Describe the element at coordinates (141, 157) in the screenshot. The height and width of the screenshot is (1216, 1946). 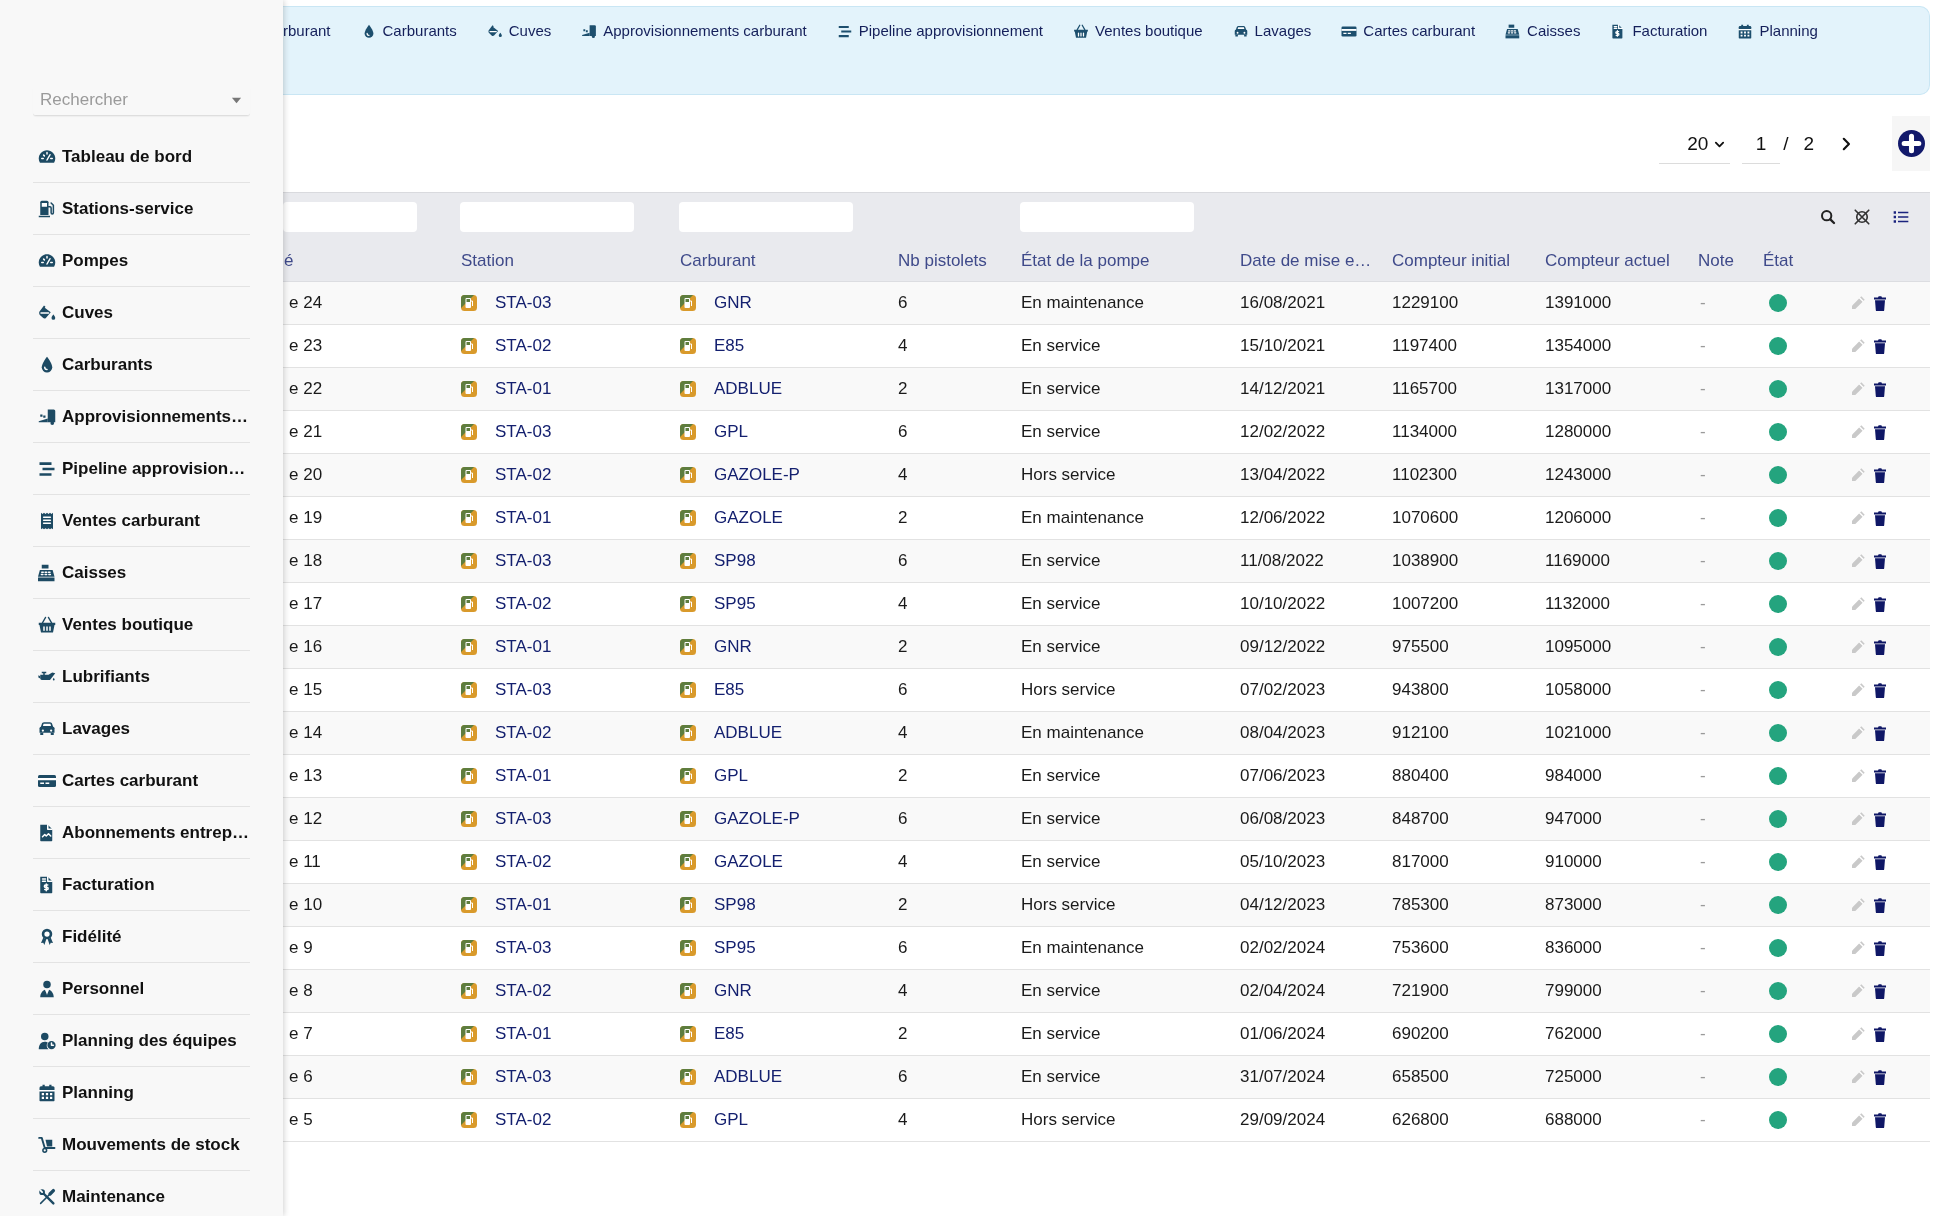
I see `sidebar-item: Tableau de bord` at that location.